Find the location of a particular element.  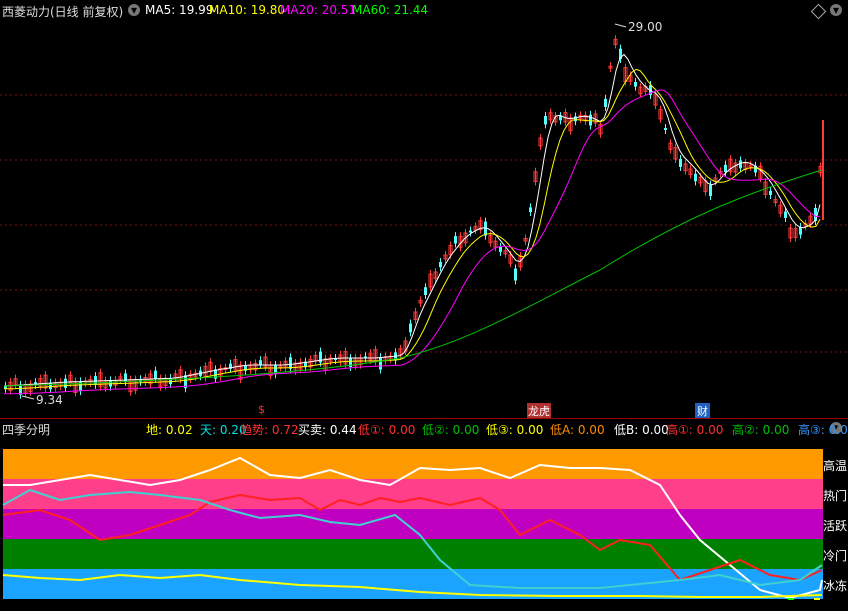

ma5-label: MA5: 19.99 is located at coordinates (179, 10).